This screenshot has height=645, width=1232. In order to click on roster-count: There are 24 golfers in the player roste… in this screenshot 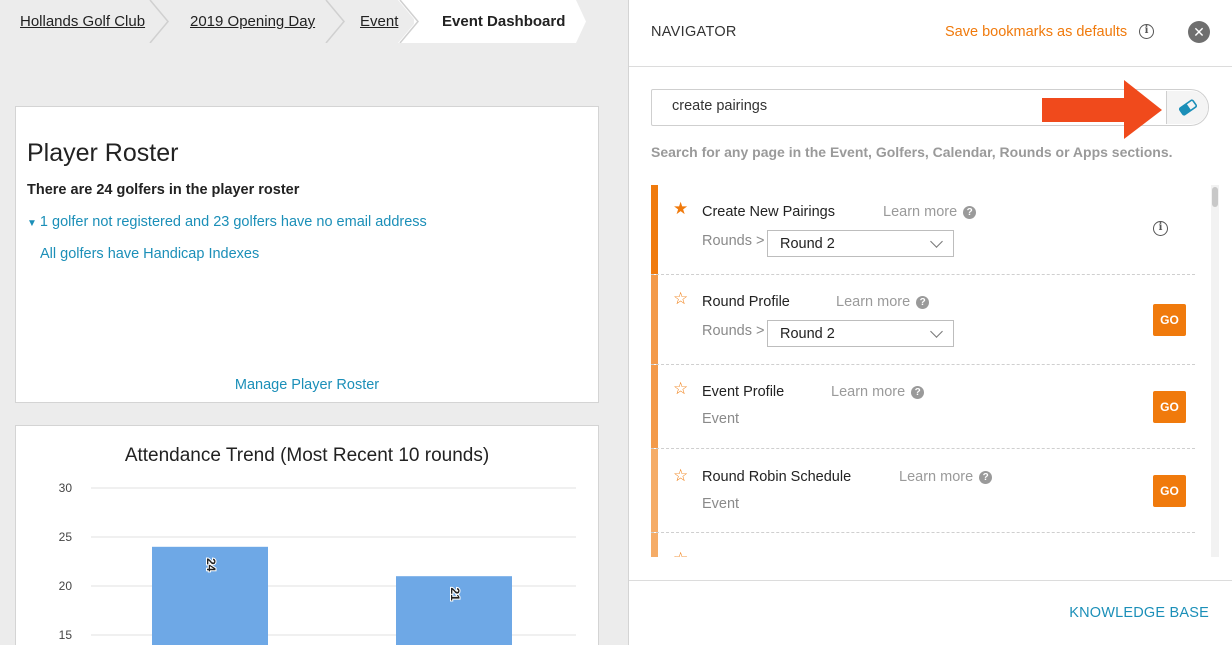, I will do `click(163, 190)`.